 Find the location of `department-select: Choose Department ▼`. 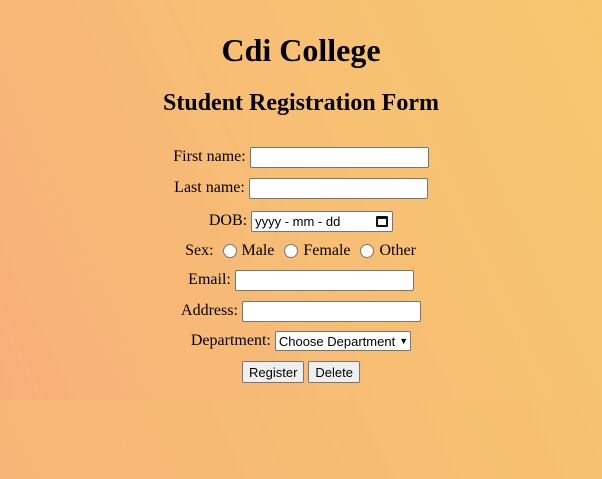

department-select: Choose Department ▼ is located at coordinates (343, 341).